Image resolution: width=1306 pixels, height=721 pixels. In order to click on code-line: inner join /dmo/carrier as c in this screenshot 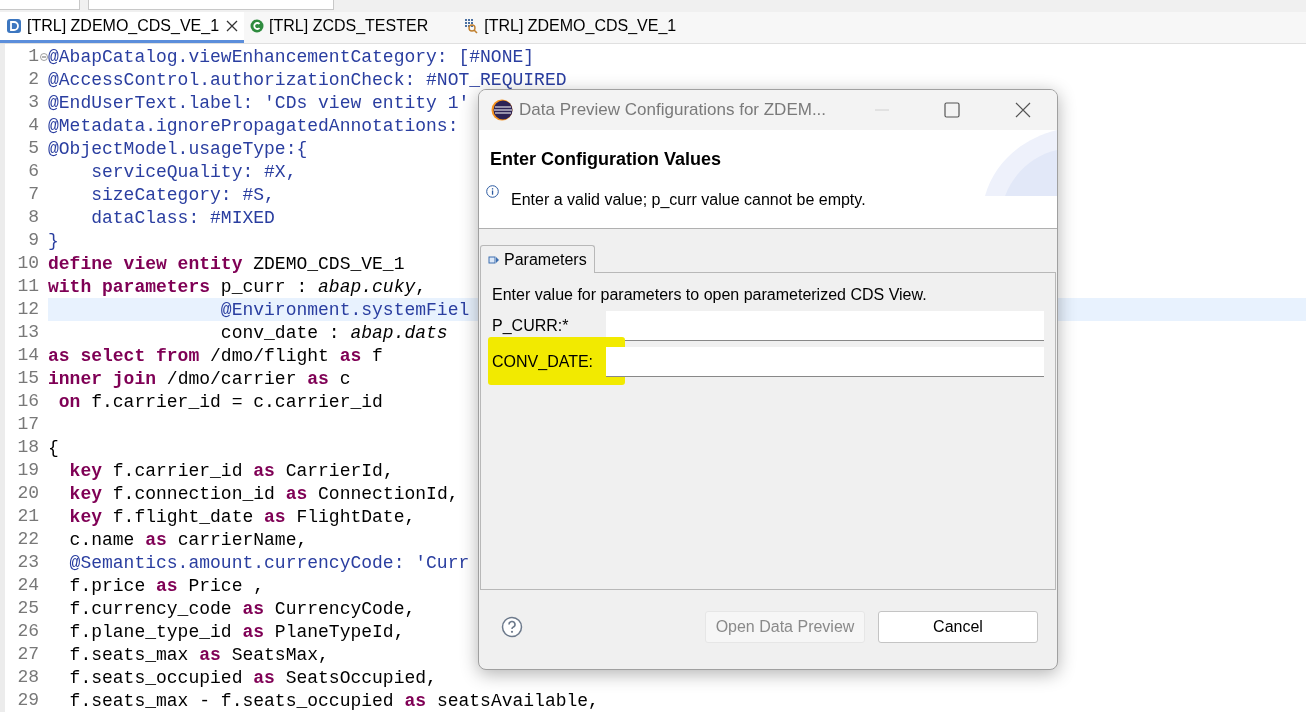, I will do `click(199, 378)`.